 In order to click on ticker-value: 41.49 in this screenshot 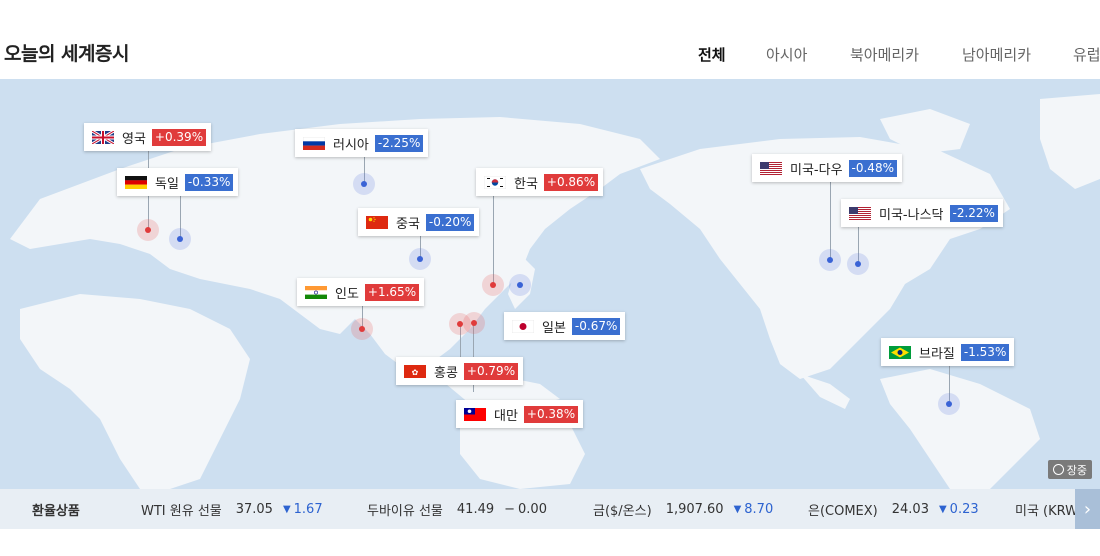, I will do `click(475, 509)`.